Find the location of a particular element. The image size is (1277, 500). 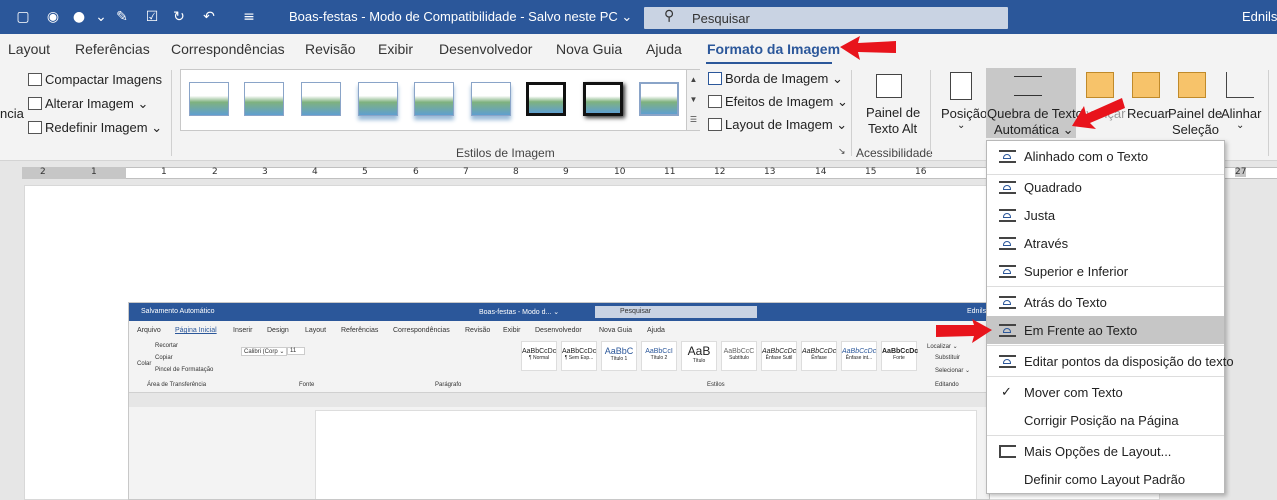

embedded-style-subtle: AaBbCcDc Ênfase Sutil is located at coordinates (779, 356).